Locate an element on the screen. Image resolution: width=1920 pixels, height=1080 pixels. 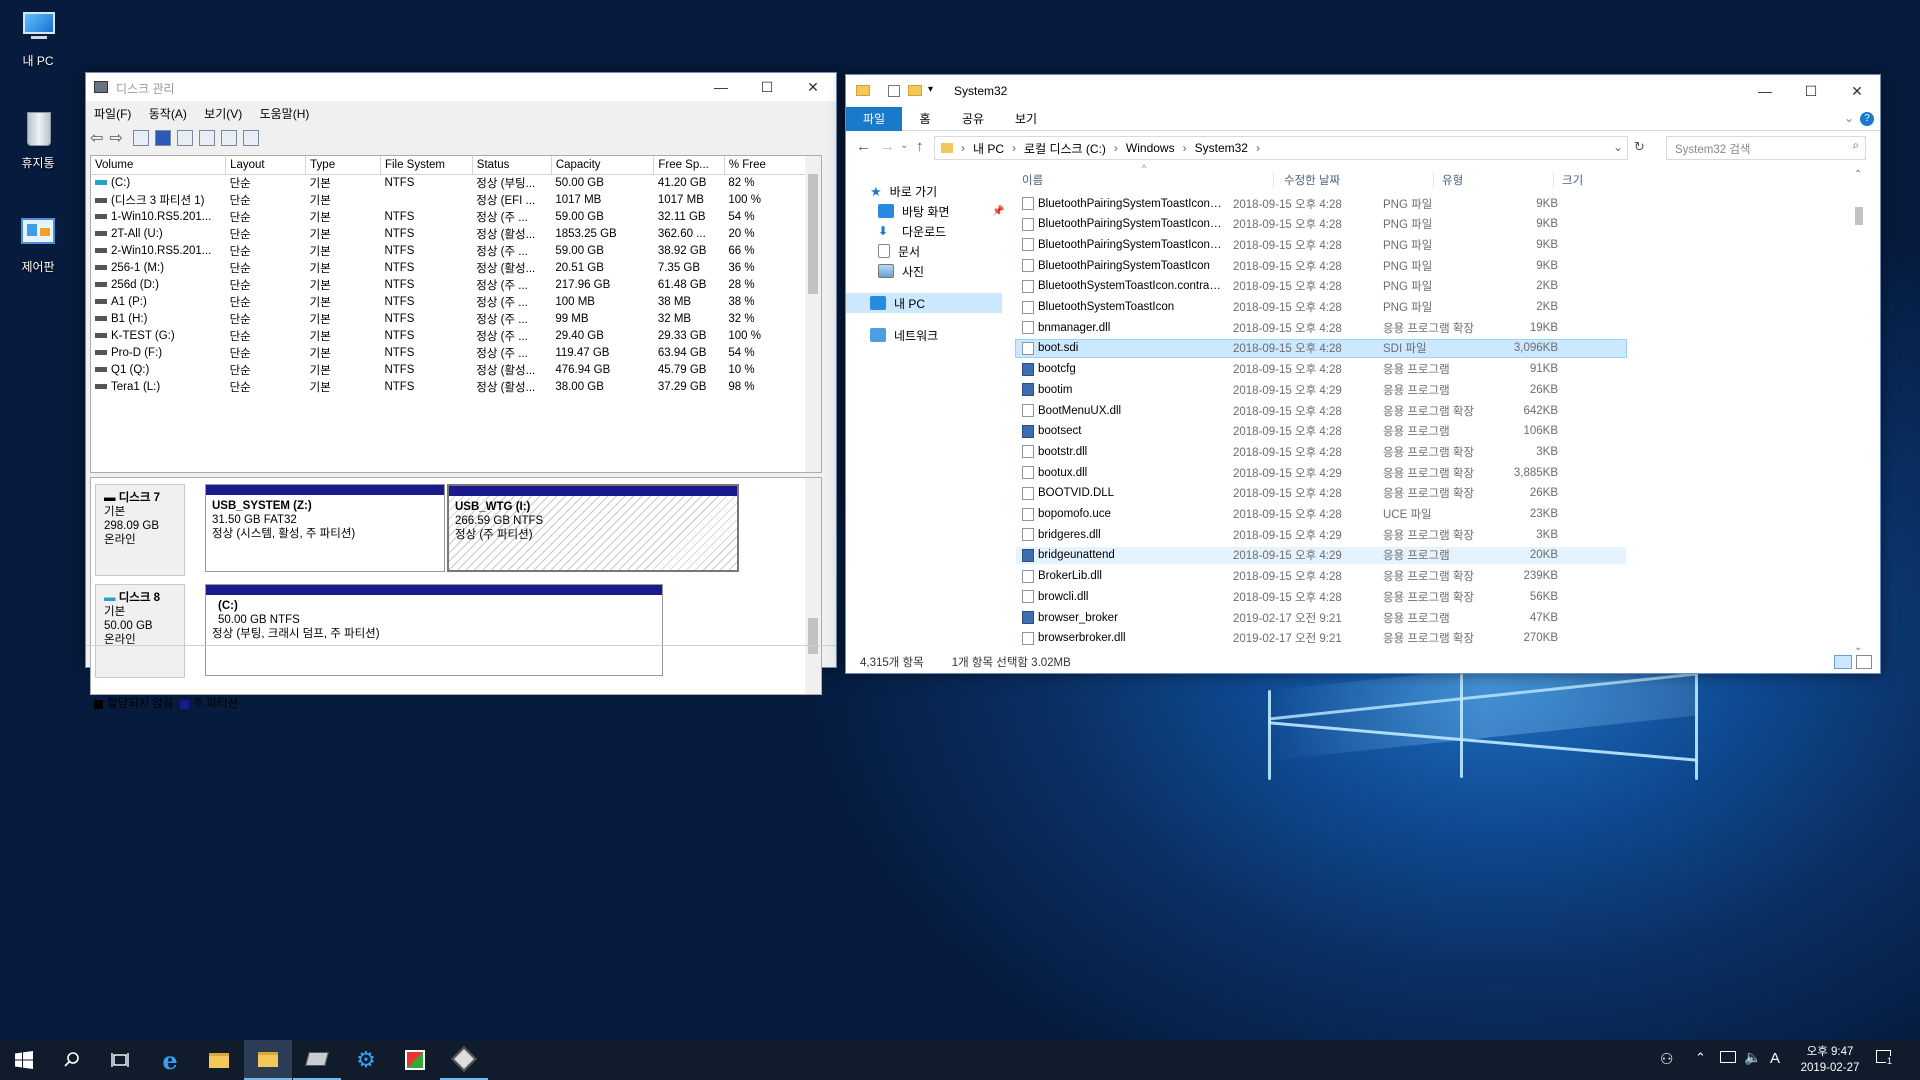
file-row: bootsect 2018-09-15 오후 4:28 응용 프로그램 106KB is located at coordinates (1321, 431).